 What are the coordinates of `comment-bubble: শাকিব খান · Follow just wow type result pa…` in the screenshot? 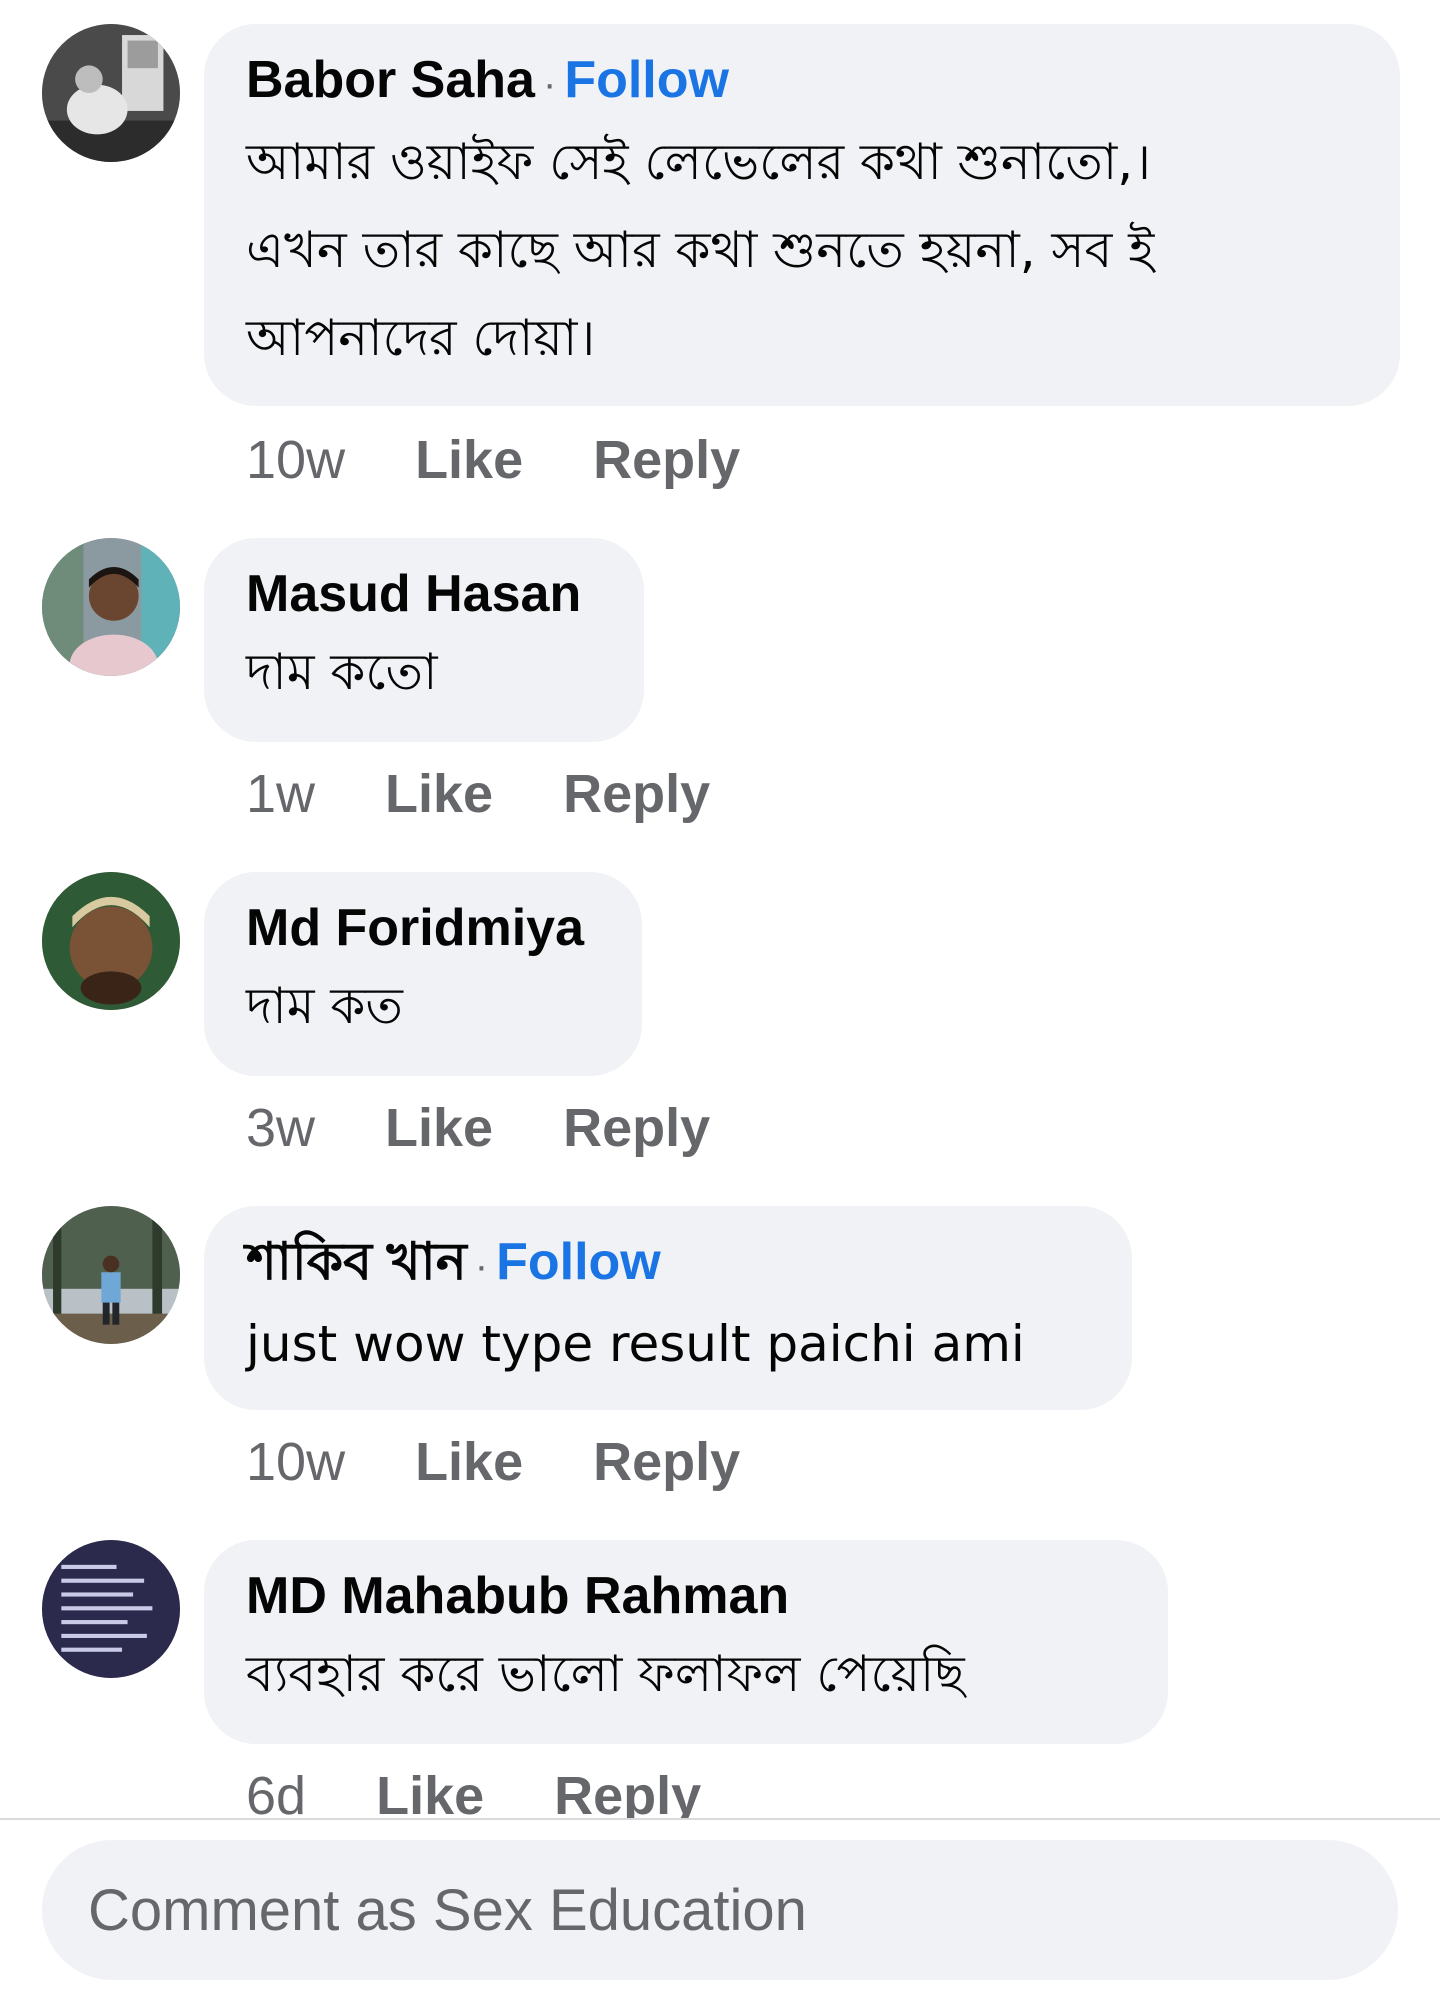 It's located at (668, 1308).